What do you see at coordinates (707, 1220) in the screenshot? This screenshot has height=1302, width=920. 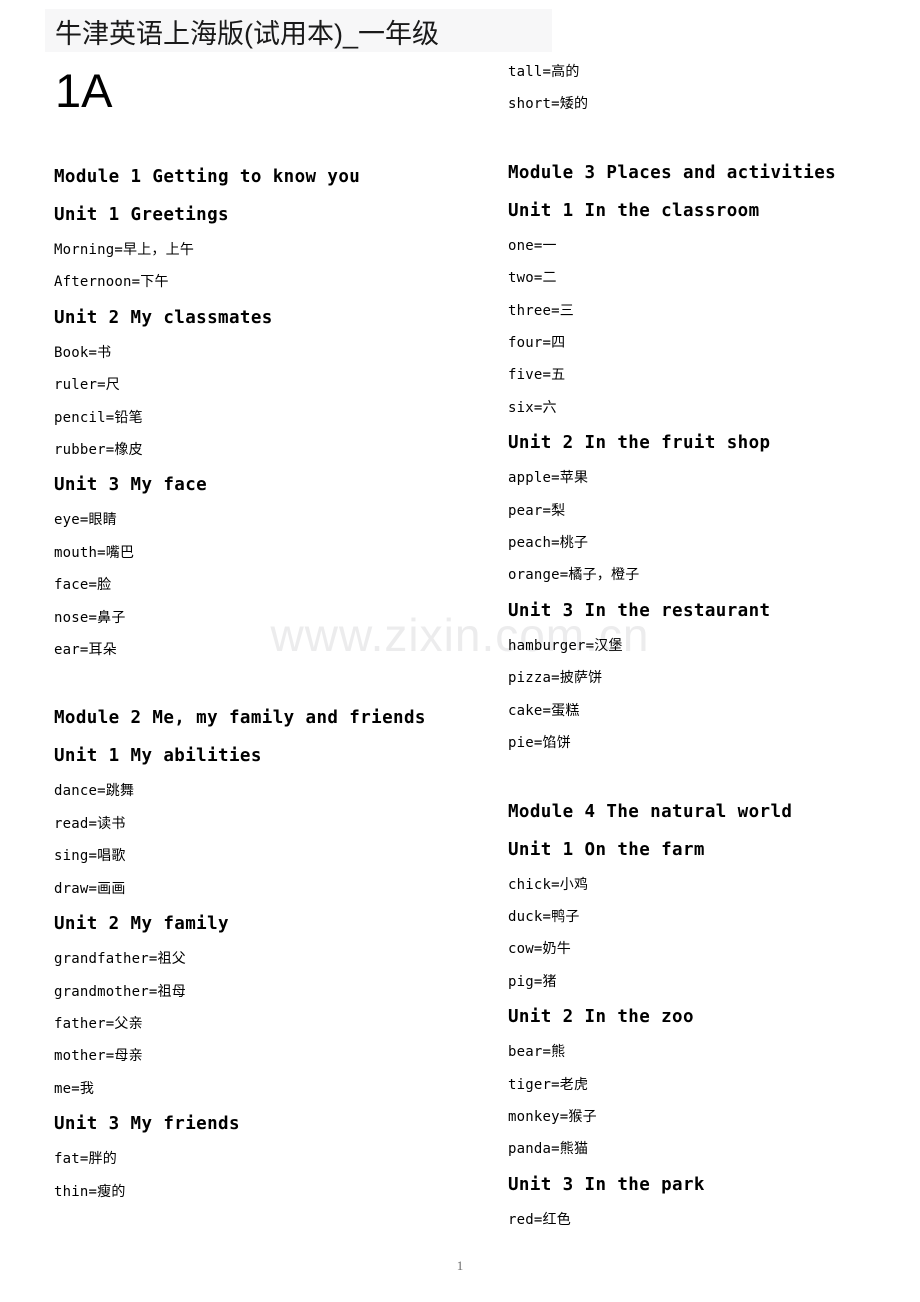 I see `vocabulary-entry: red=红色` at bounding box center [707, 1220].